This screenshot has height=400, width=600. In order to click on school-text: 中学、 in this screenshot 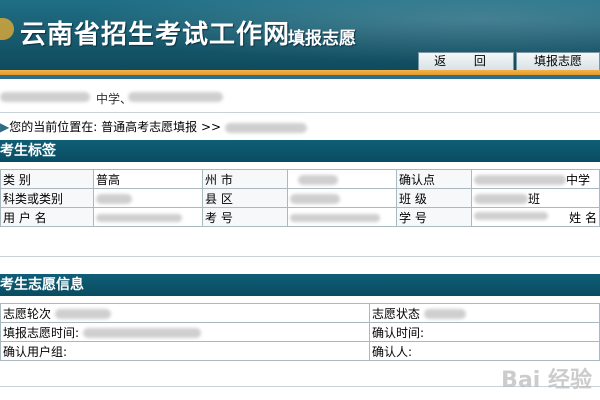, I will do `click(114, 99)`.